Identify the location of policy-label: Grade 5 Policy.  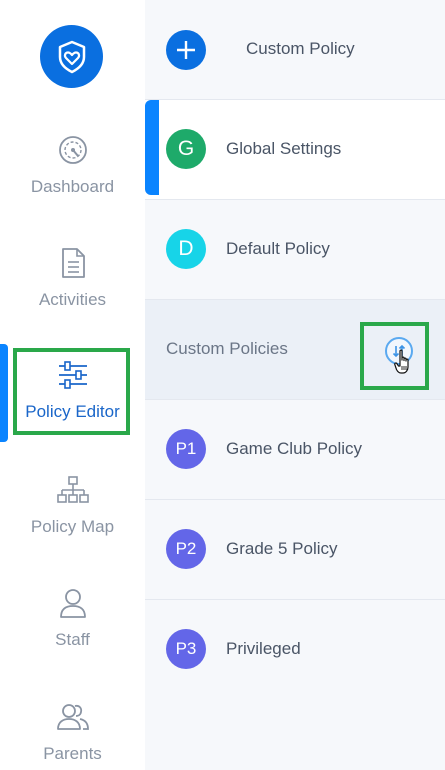
(282, 548).